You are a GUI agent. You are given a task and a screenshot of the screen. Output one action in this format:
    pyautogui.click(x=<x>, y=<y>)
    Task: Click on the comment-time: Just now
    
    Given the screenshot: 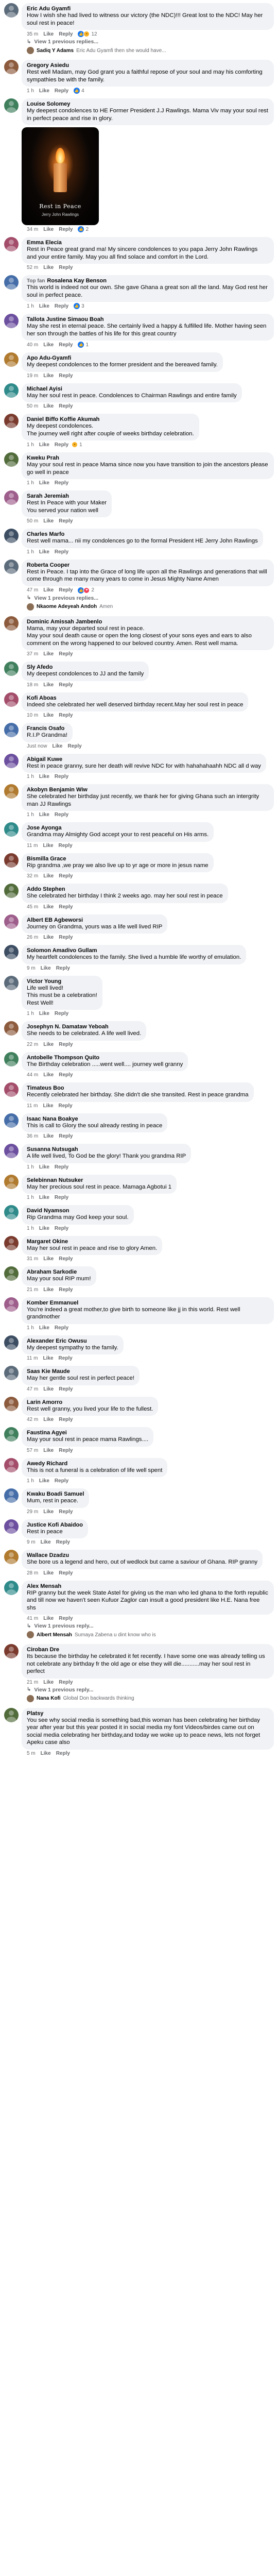 What is the action you would take?
    pyautogui.click(x=37, y=746)
    